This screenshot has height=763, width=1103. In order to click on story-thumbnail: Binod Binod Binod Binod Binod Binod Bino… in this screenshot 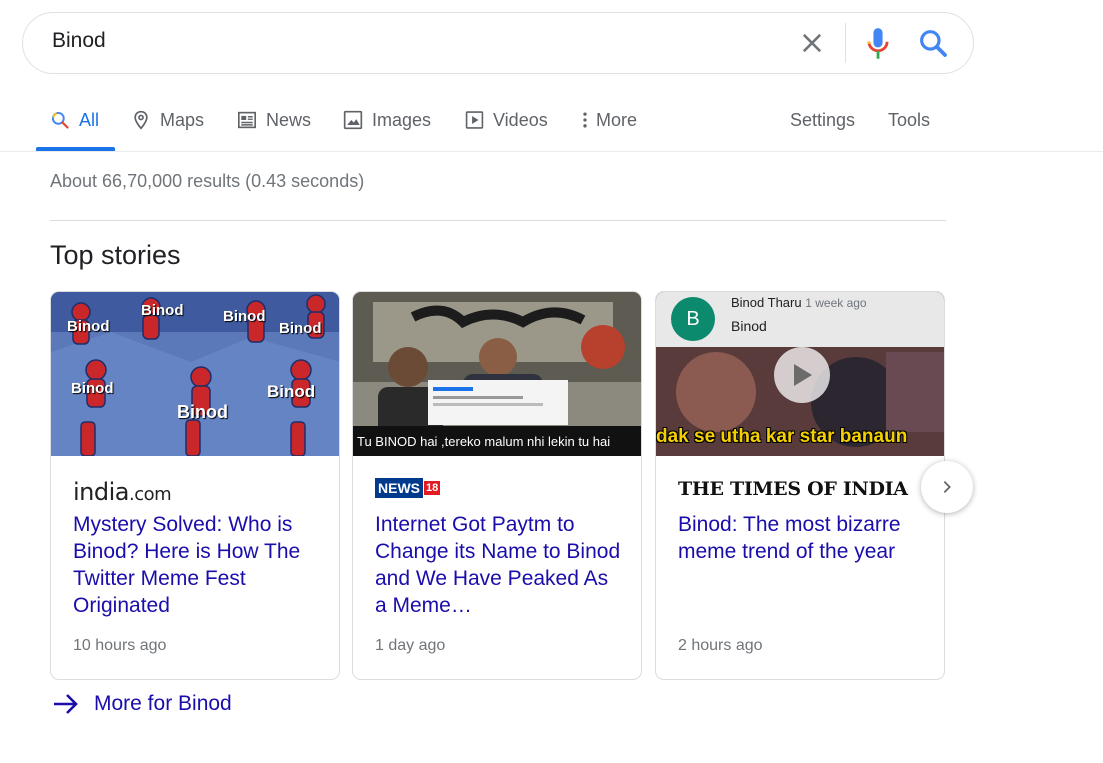, I will do `click(195, 374)`.